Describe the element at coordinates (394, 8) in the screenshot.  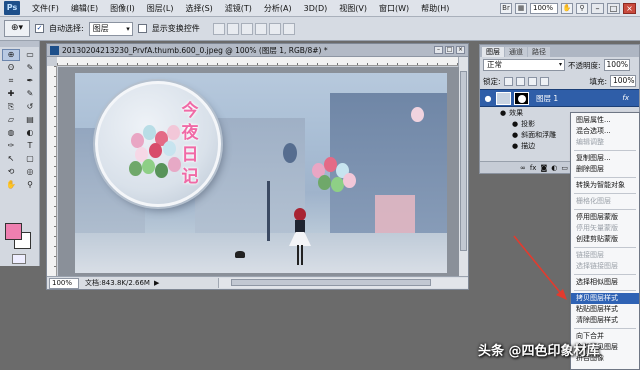
I see `menu-window: 窗口(W)` at that location.